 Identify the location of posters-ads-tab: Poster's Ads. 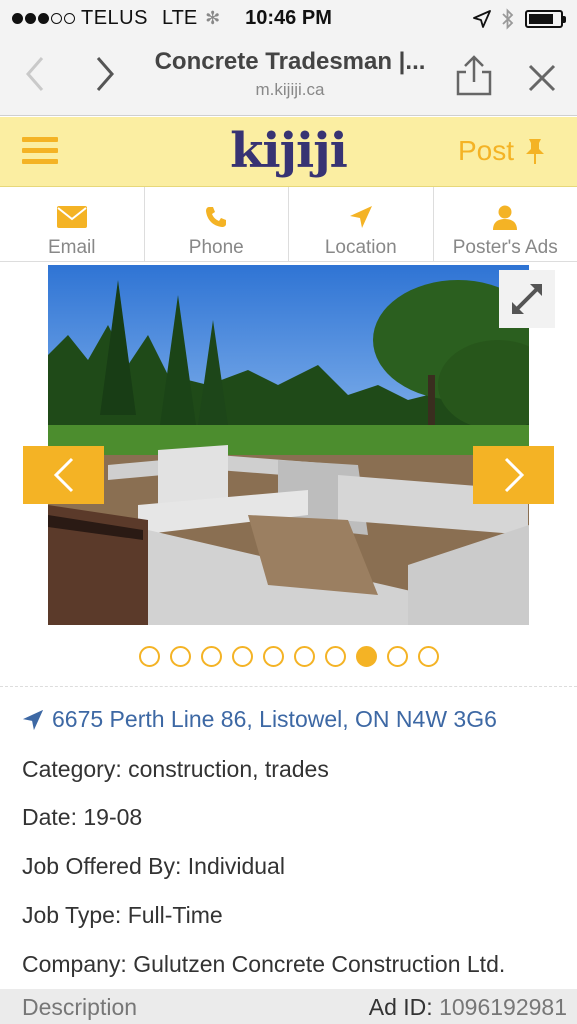
(505, 224).